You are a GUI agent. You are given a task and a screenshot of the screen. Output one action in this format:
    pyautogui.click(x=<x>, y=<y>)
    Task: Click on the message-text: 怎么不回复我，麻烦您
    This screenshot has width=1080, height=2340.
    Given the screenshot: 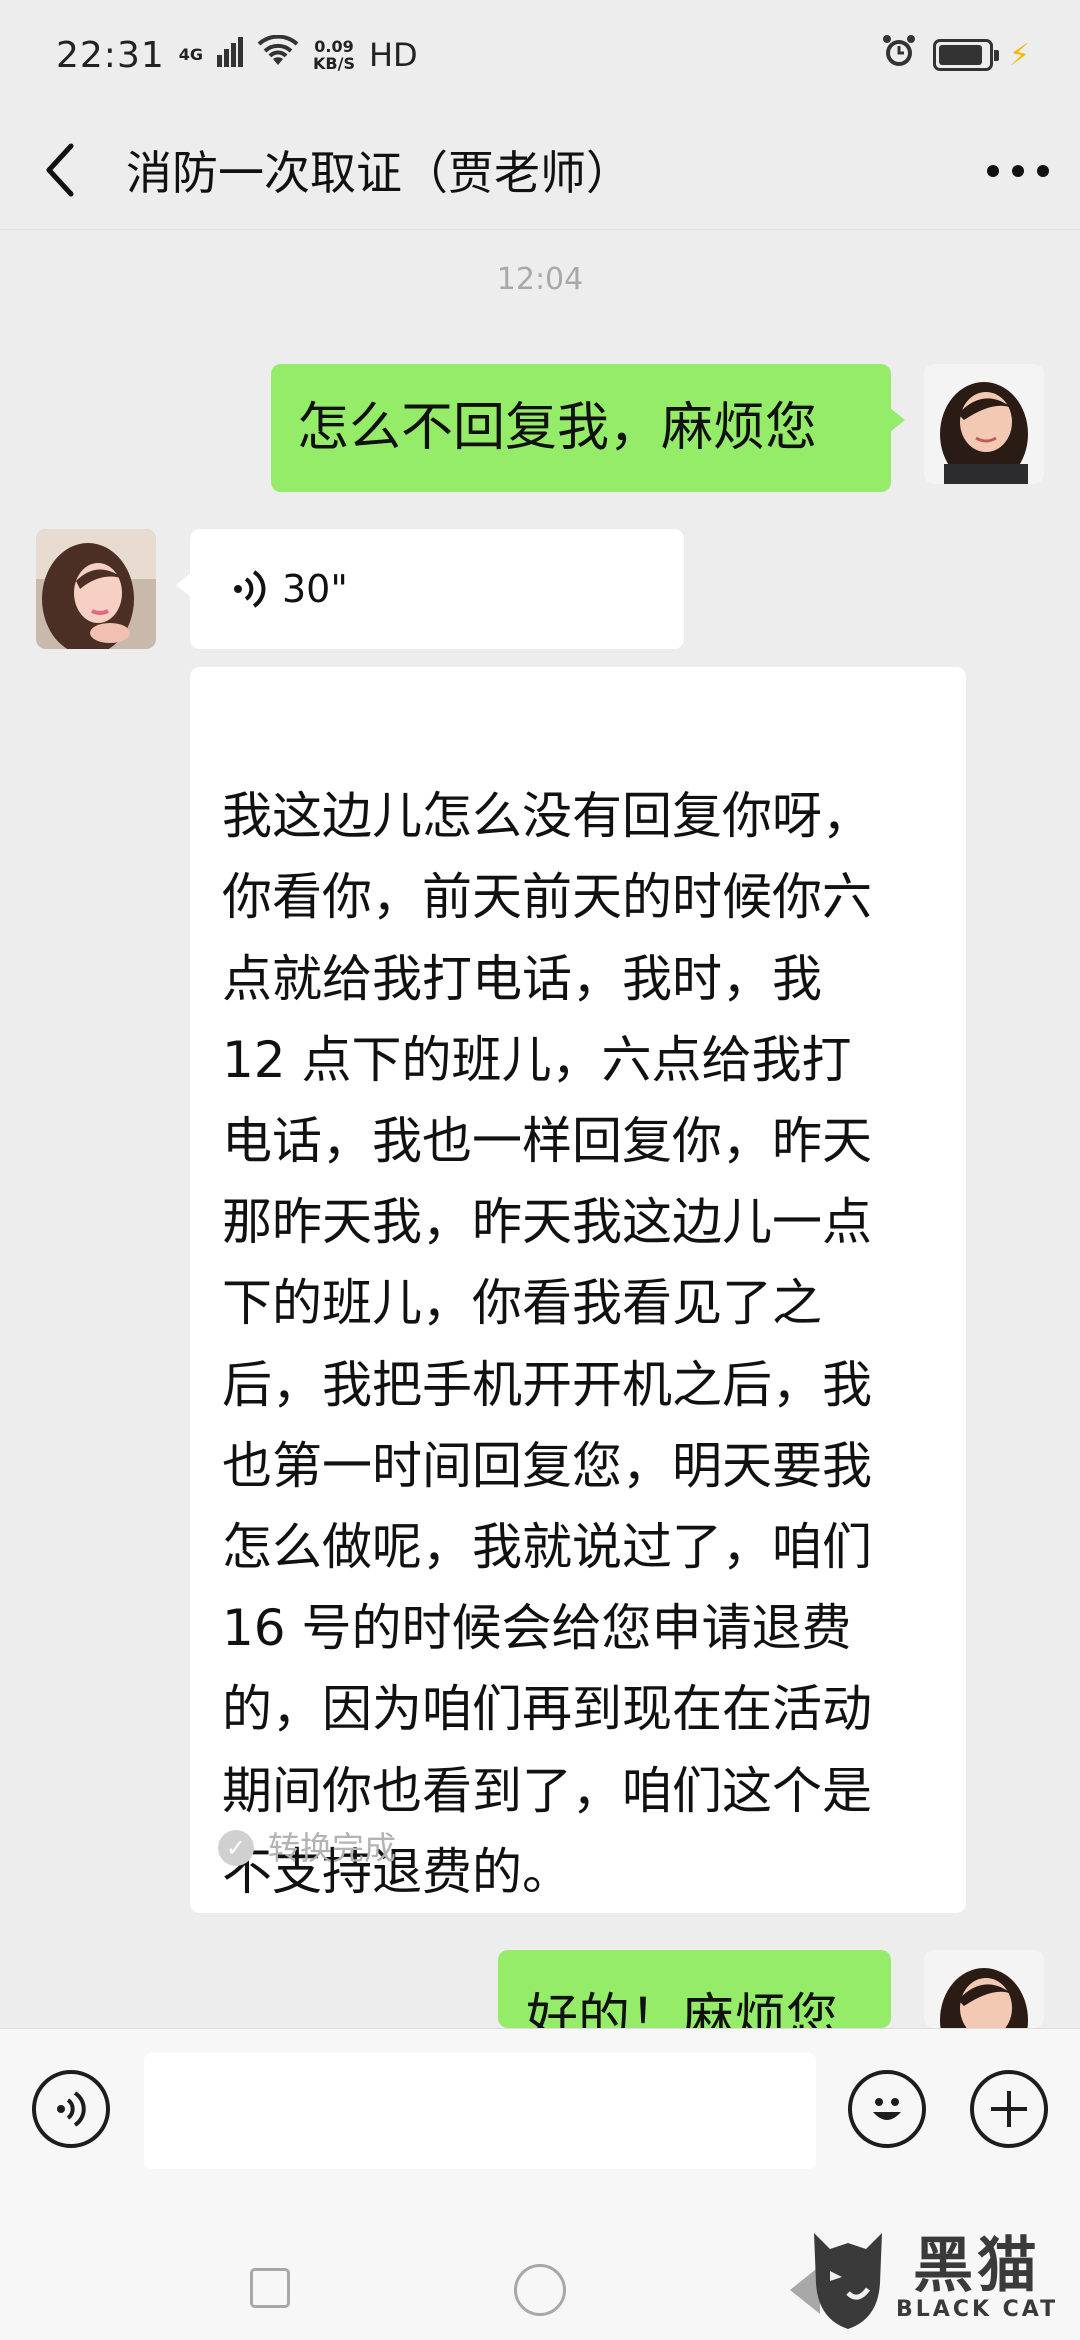 What is the action you would take?
    pyautogui.click(x=557, y=428)
    